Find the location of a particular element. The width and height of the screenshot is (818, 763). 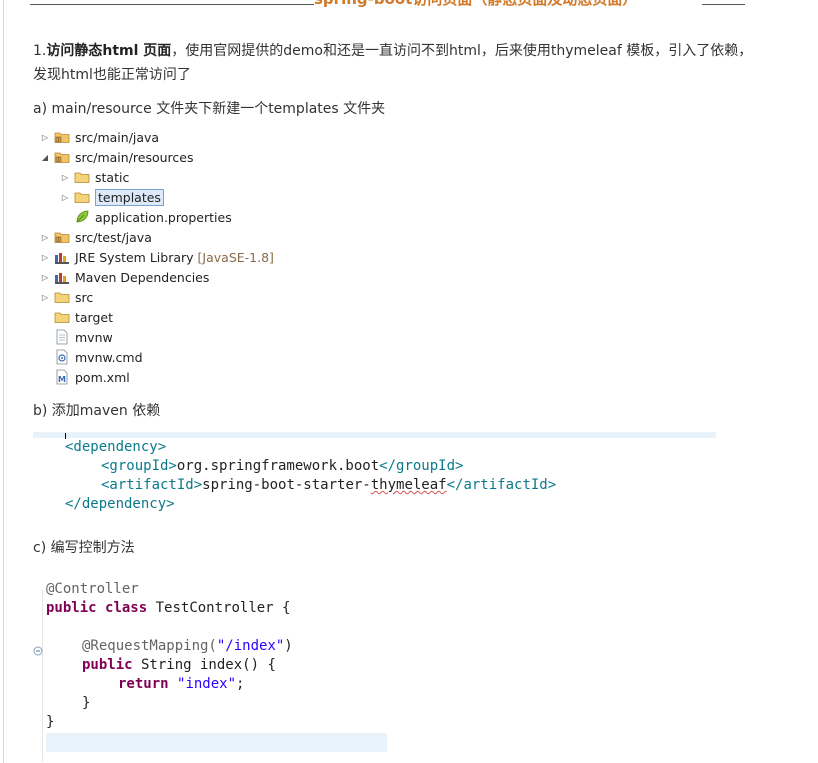

xml-artifactid-close: </artifactId> is located at coordinates (501, 485).